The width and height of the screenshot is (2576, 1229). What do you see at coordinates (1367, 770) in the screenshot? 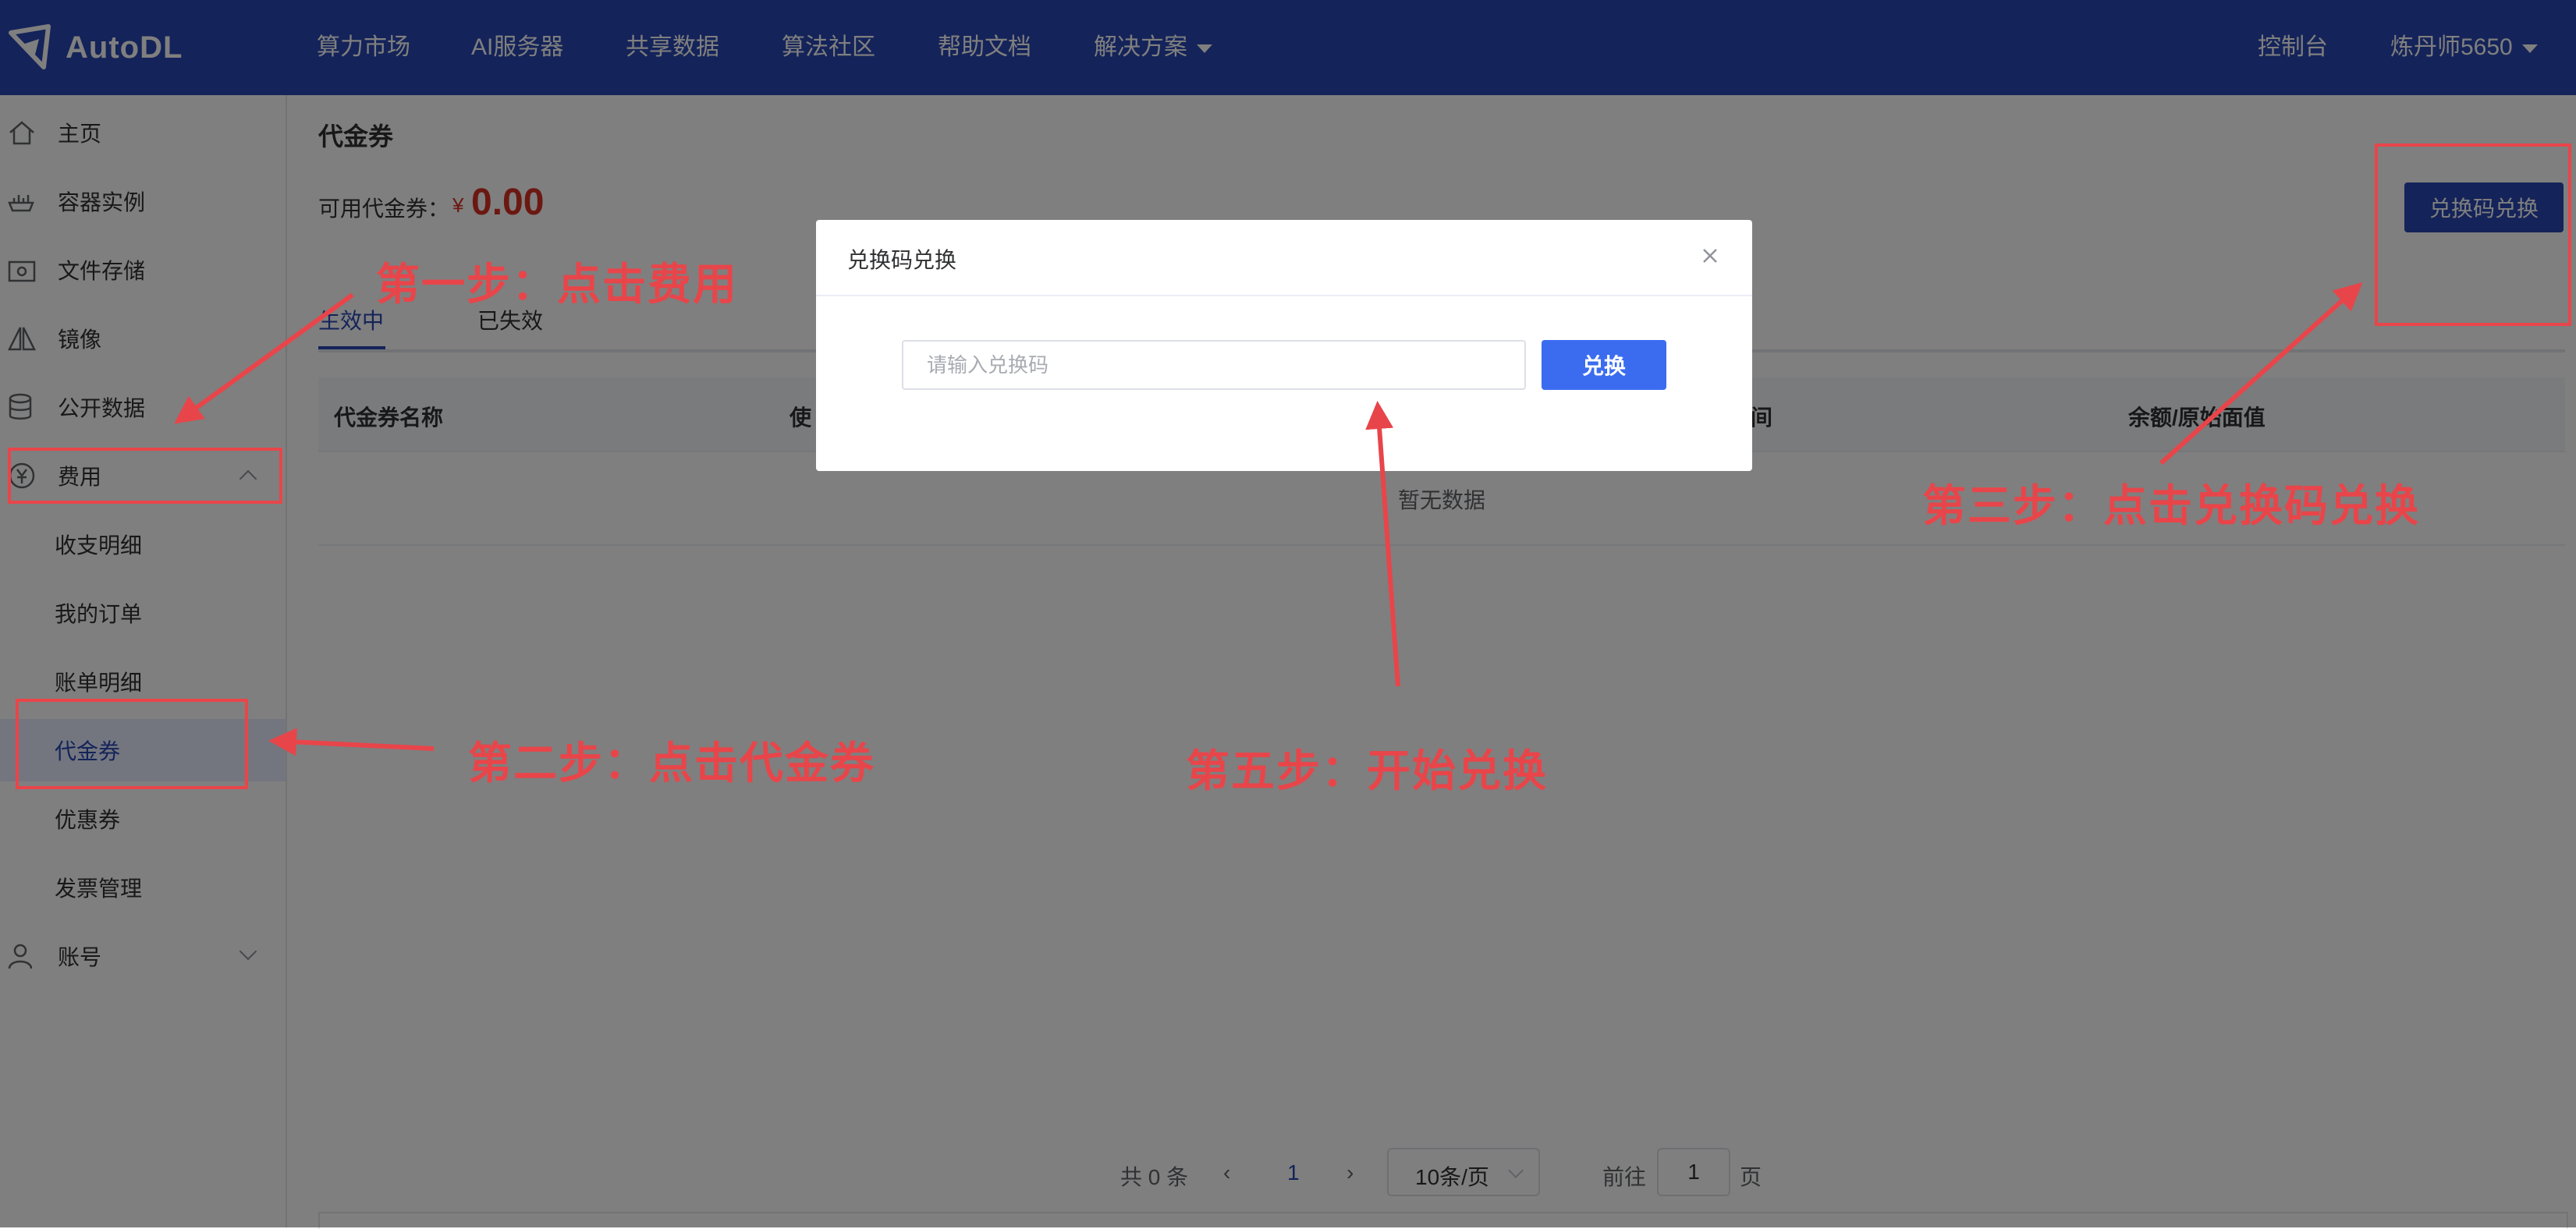
I see `annotation-step5: 第五步：开始兑换` at bounding box center [1367, 770].